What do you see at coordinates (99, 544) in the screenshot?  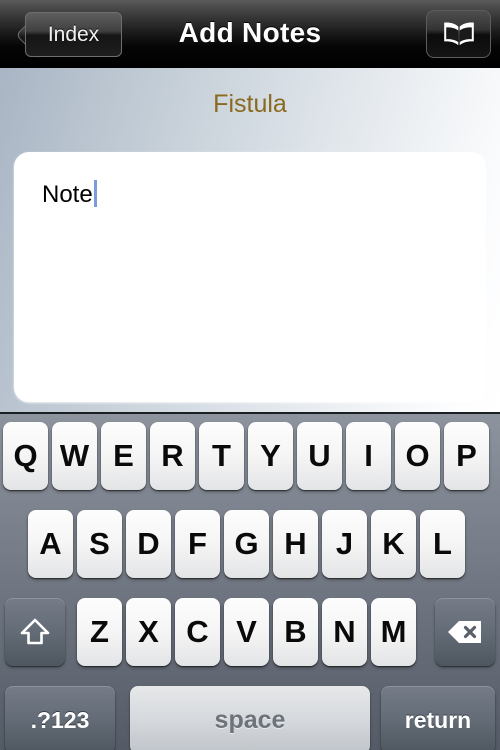 I see `key-s: S` at bounding box center [99, 544].